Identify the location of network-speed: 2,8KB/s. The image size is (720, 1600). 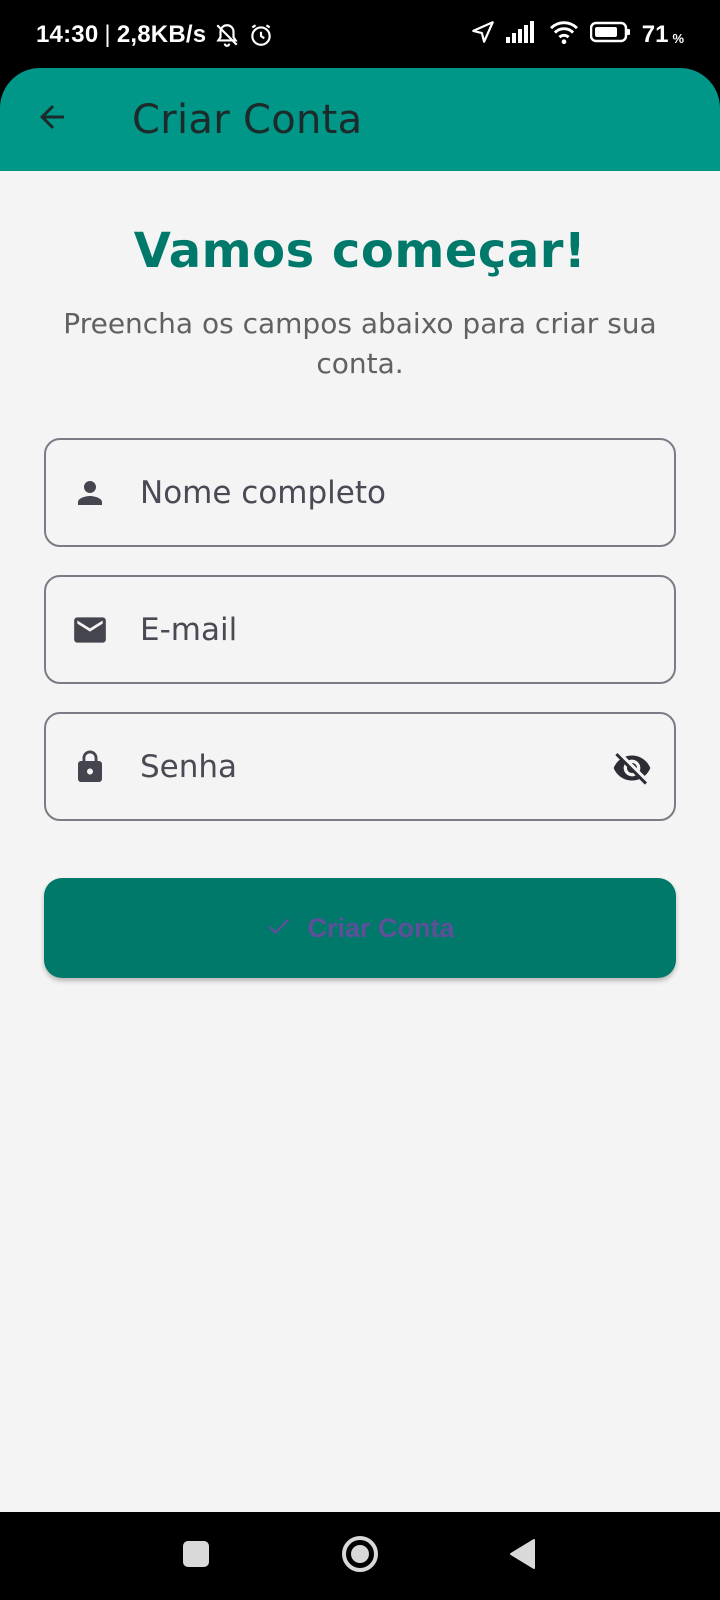
(161, 34).